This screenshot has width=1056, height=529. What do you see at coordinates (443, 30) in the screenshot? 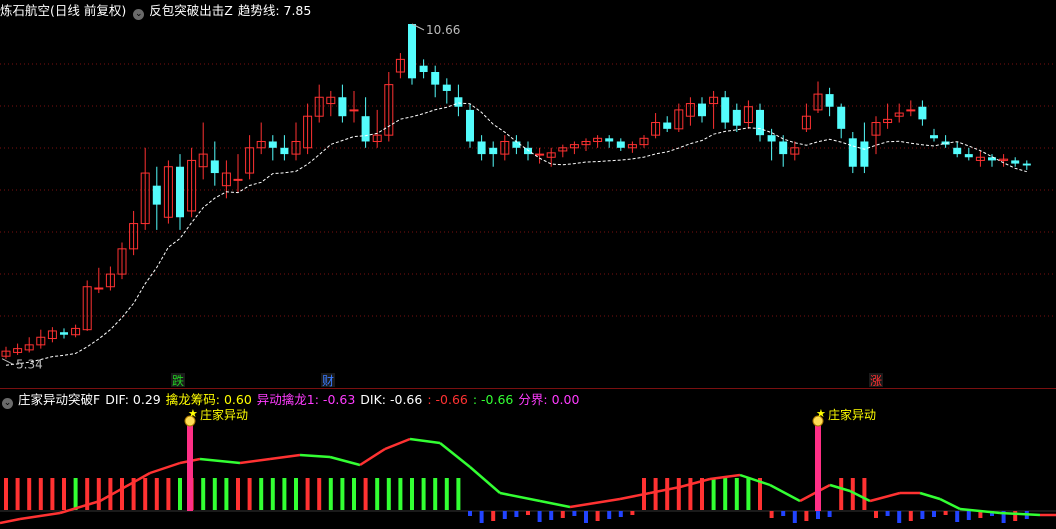
I see `high-price-label: 10.66` at bounding box center [443, 30].